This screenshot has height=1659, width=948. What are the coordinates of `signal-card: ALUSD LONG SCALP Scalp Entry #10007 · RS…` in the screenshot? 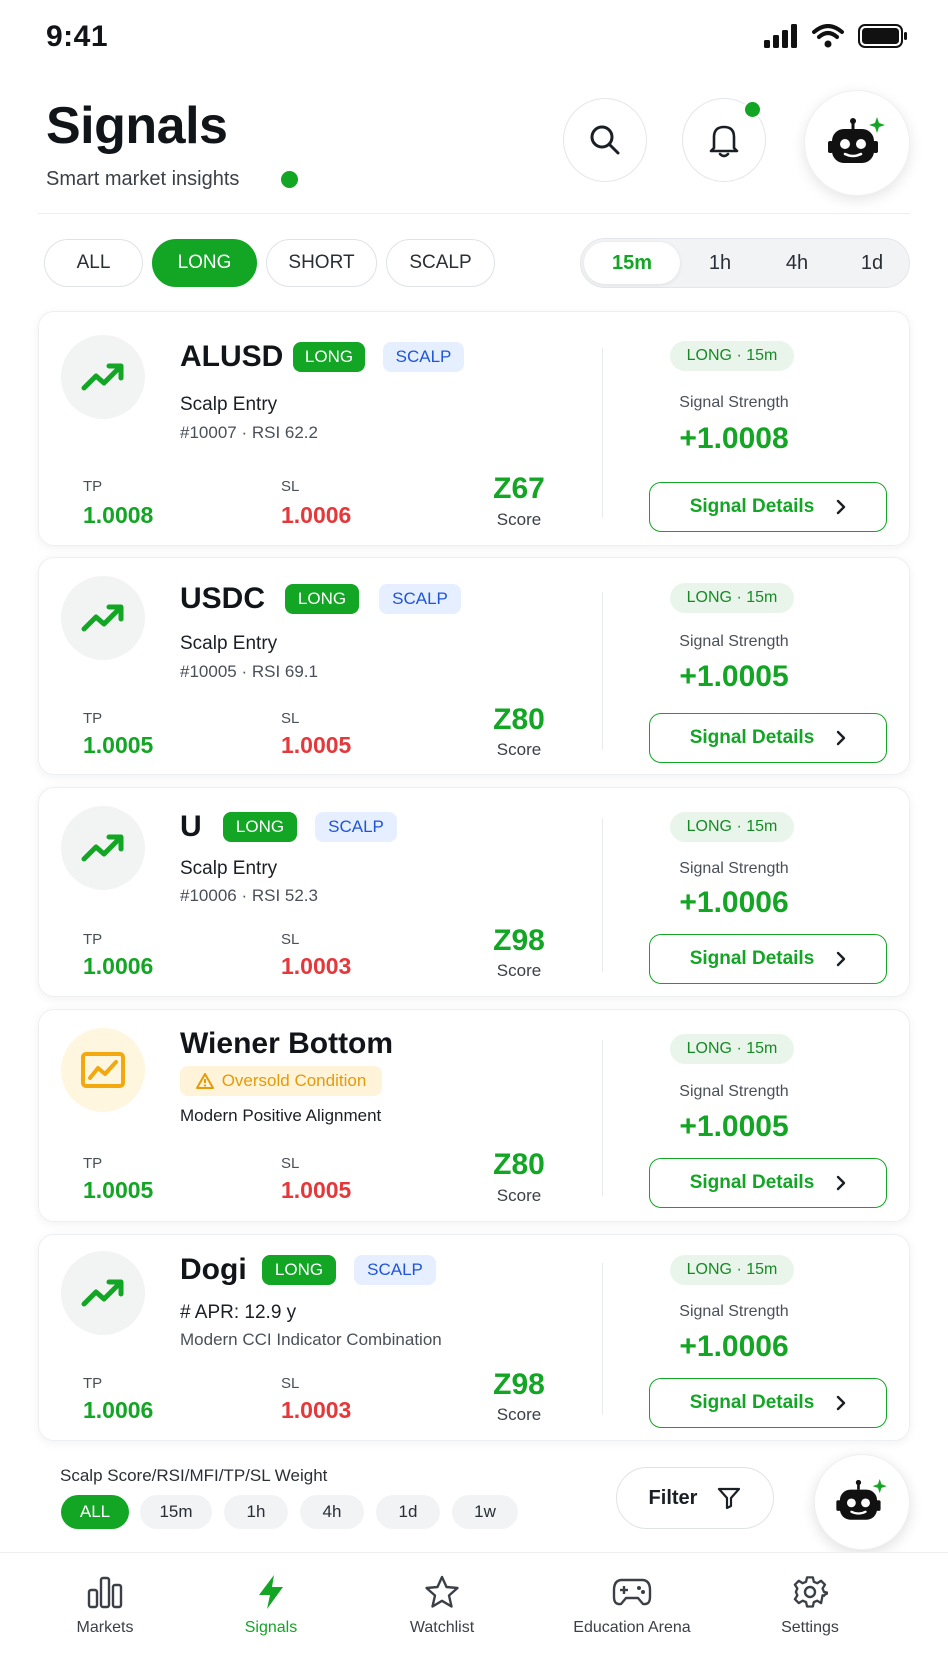 It's located at (474, 428).